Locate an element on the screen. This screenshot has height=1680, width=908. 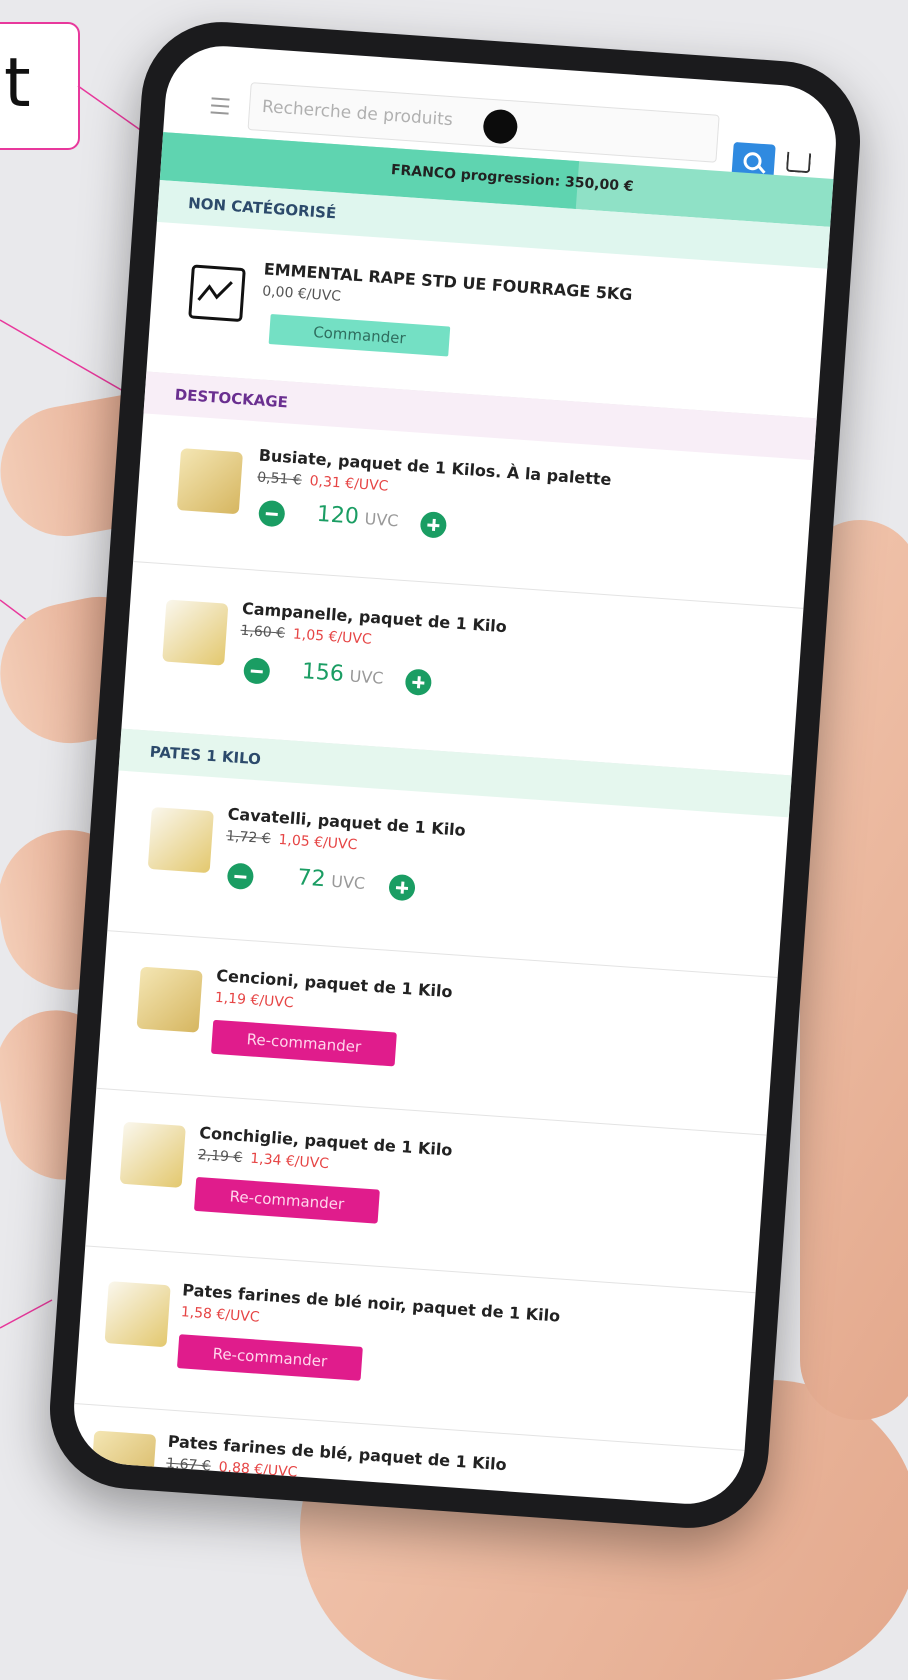
placeholder-chart-icon is located at coordinates (217, 293).